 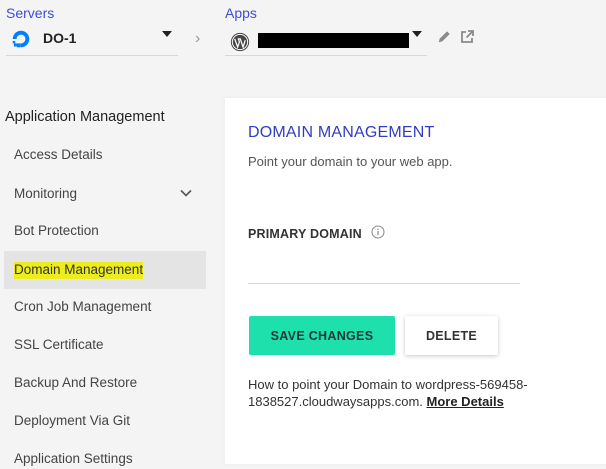 What do you see at coordinates (322, 335) in the screenshot?
I see `save-changes-button: SAVE CHANGES` at bounding box center [322, 335].